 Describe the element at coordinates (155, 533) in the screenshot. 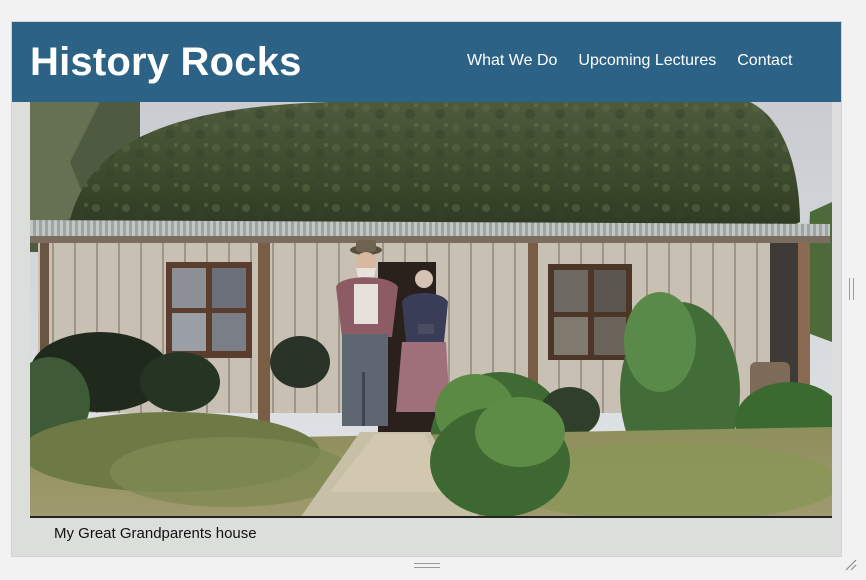

I see `photo-caption: My Great Grandparents house` at that location.